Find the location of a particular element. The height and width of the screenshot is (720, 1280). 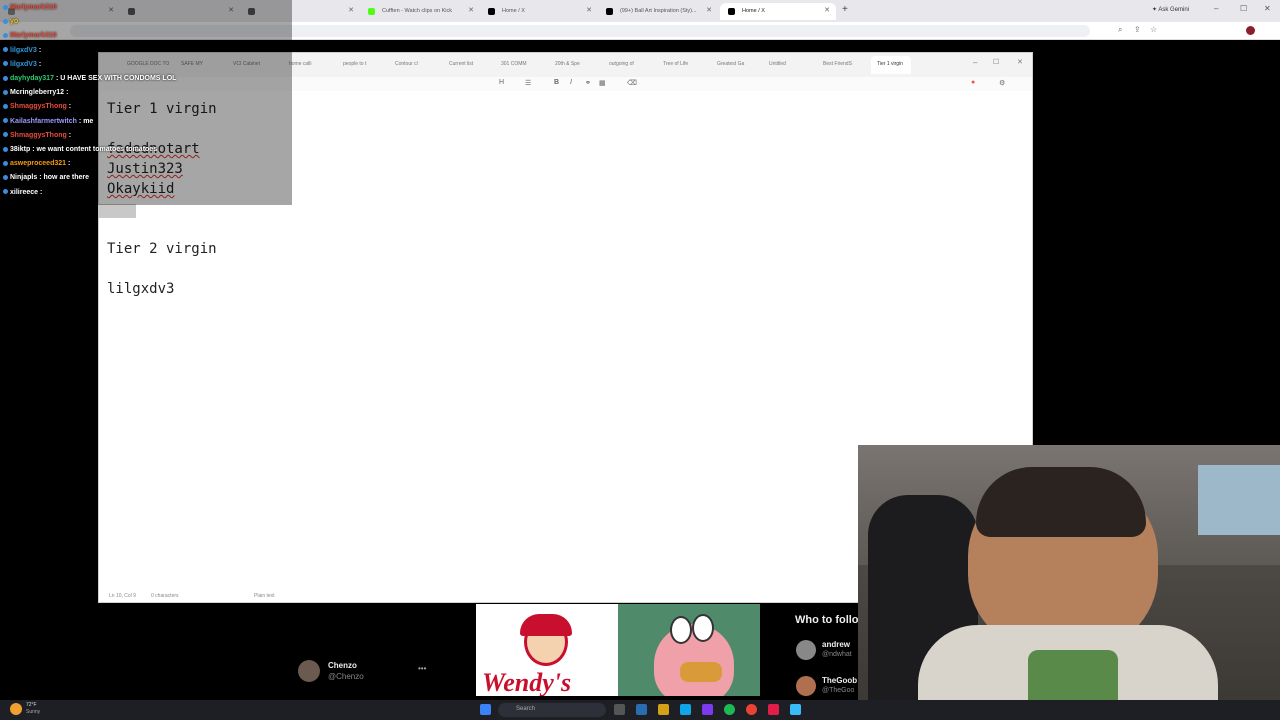

clear-format-icon: ⌫ is located at coordinates (632, 83).